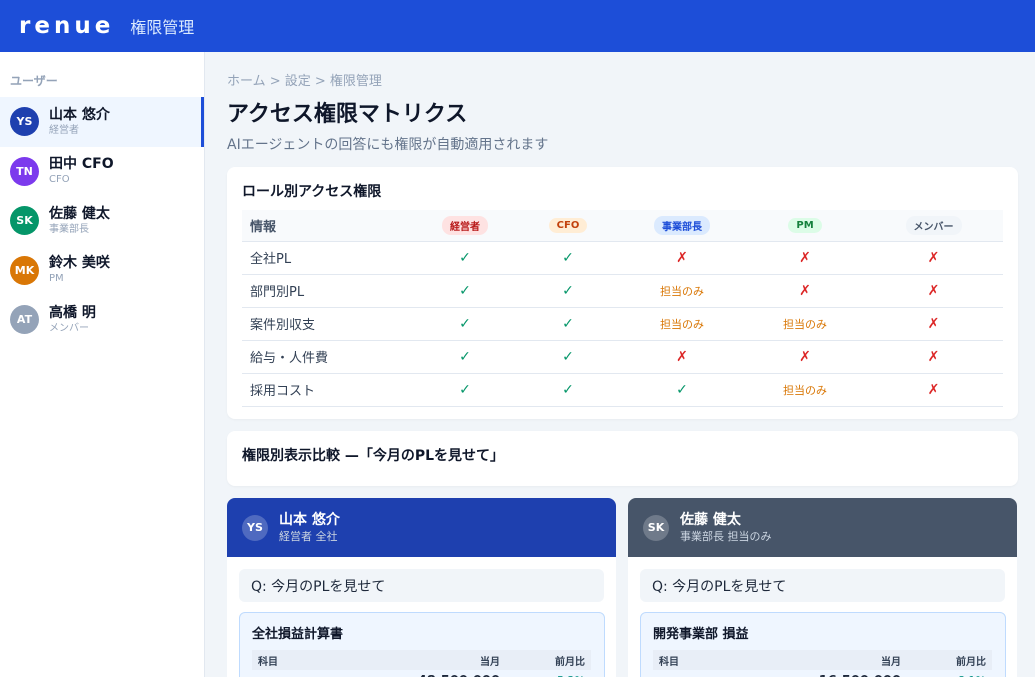  I want to click on user-name: 佐藤 健太, so click(79, 213).